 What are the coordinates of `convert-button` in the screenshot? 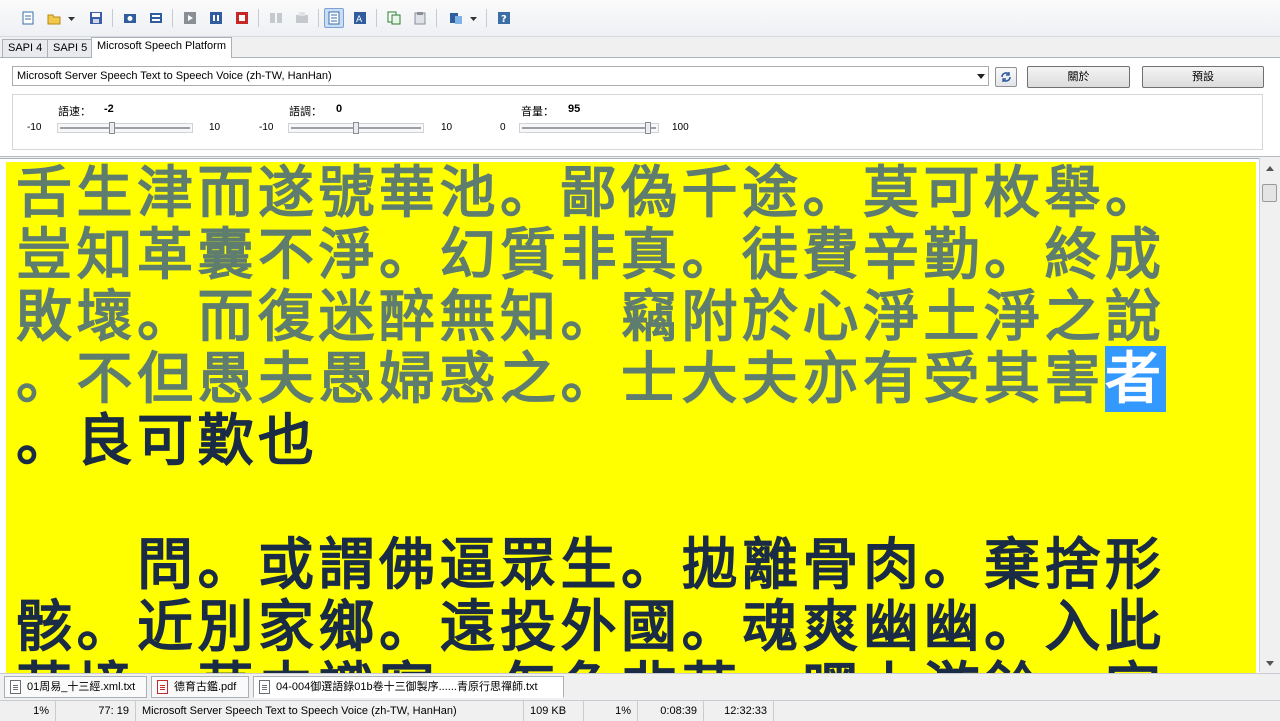 It's located at (456, 18).